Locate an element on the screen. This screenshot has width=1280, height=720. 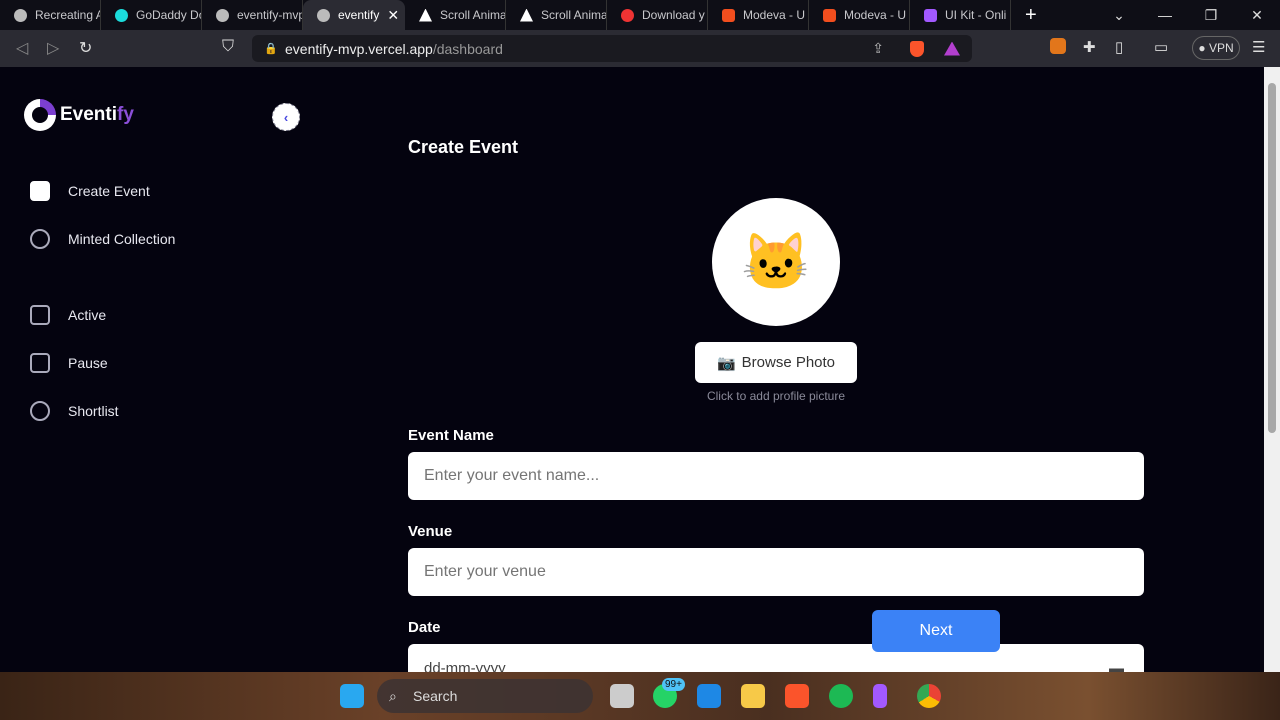
collapse-sidebar-button: ‹ is located at coordinates (286, 117).